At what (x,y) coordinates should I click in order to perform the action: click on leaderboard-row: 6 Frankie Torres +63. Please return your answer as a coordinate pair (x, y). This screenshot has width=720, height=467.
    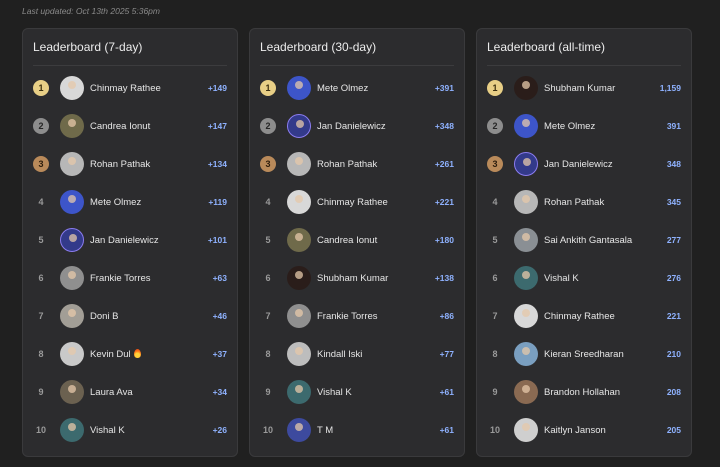
    Looking at the image, I should click on (130, 278).